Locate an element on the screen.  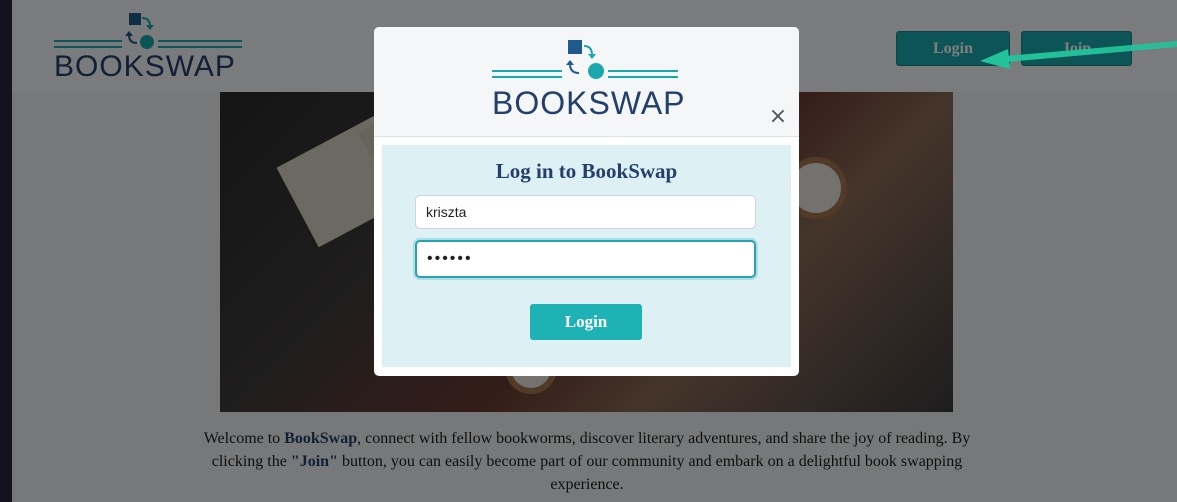
pointer-arrow-icon is located at coordinates (1078, 55).